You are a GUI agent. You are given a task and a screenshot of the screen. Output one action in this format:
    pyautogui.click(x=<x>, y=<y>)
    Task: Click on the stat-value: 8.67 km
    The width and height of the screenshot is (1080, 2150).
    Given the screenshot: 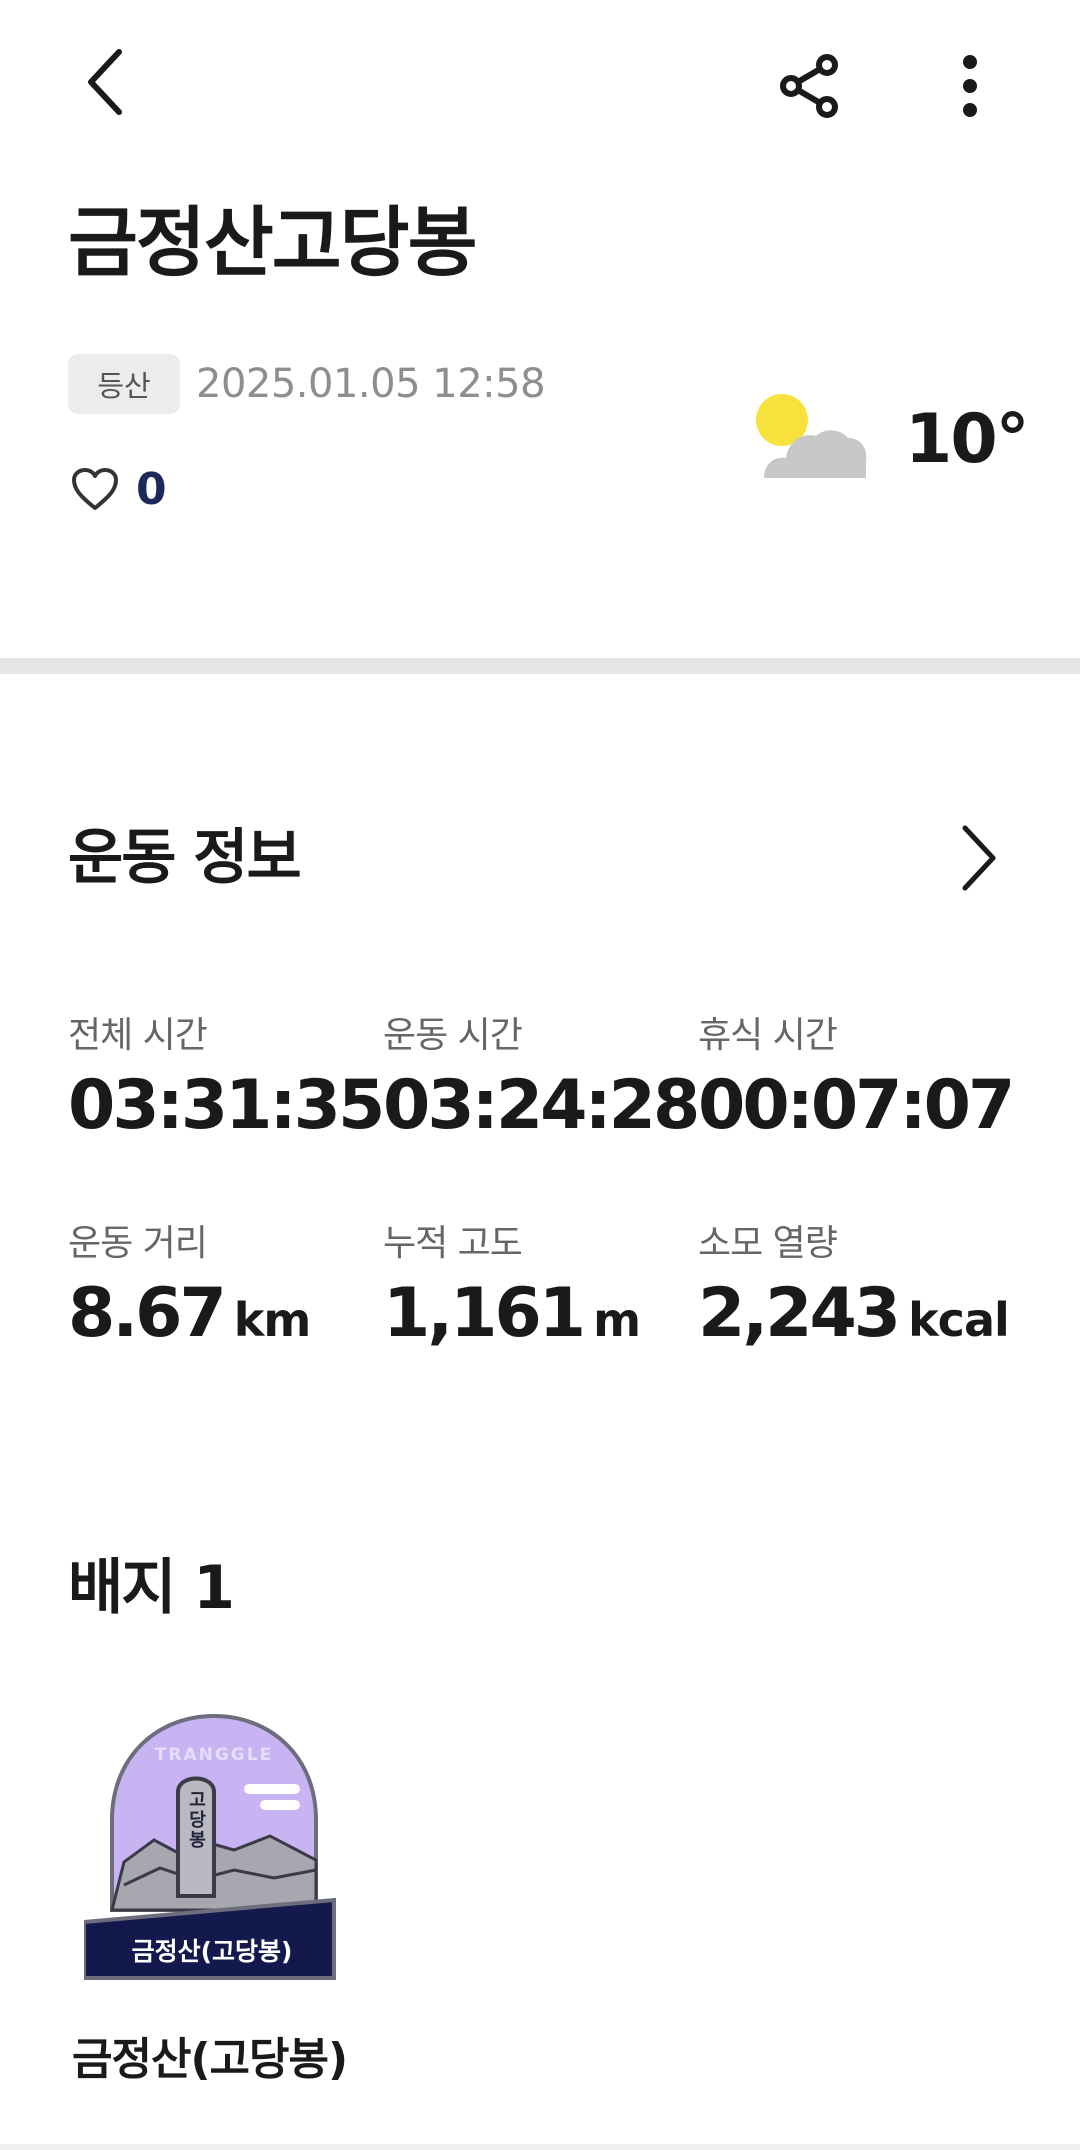 What is the action you would take?
    pyautogui.click(x=190, y=1313)
    